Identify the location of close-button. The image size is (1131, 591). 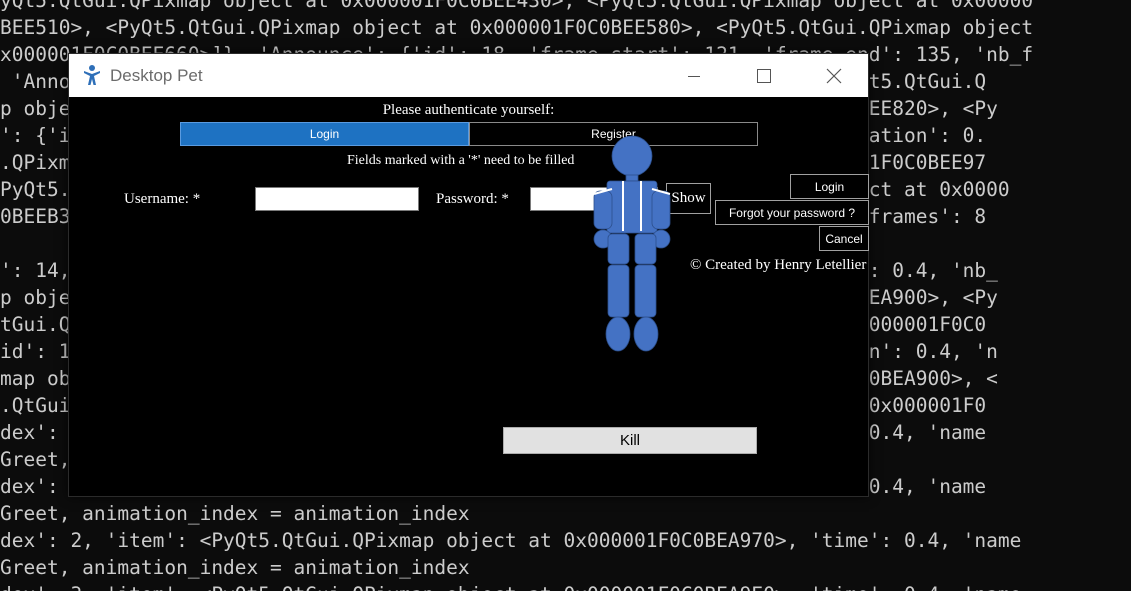
(834, 75).